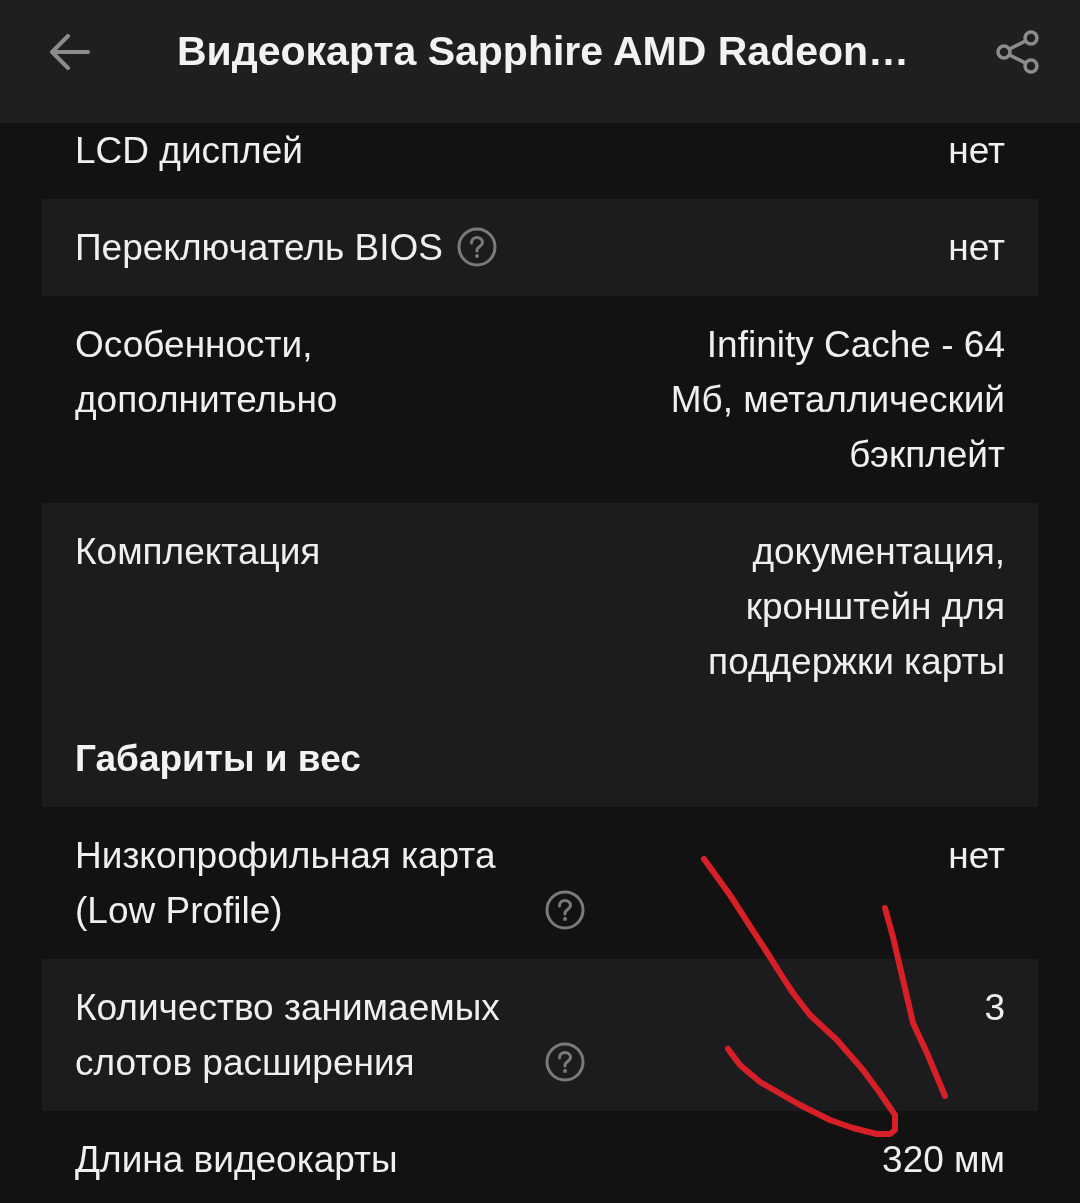  I want to click on spec-value: 3, so click(994, 1008).